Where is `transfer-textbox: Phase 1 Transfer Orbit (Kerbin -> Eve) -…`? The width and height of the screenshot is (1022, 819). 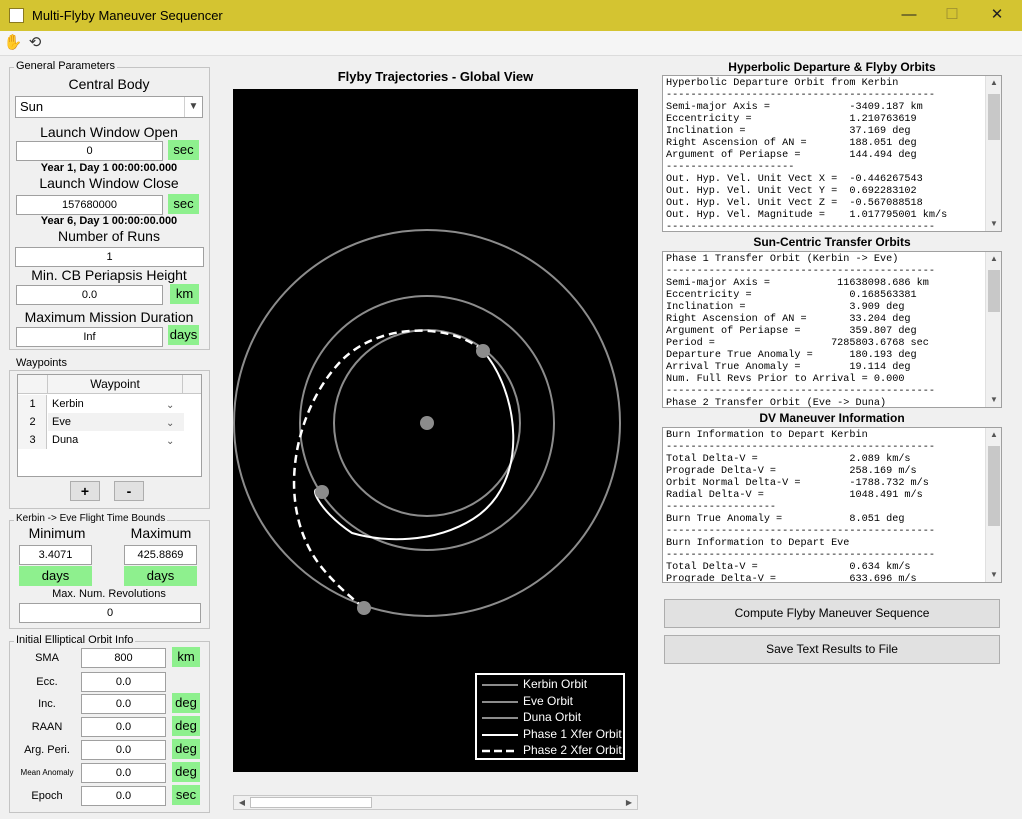 transfer-textbox: Phase 1 Transfer Orbit (Kerbin -> Eve) -… is located at coordinates (832, 329).